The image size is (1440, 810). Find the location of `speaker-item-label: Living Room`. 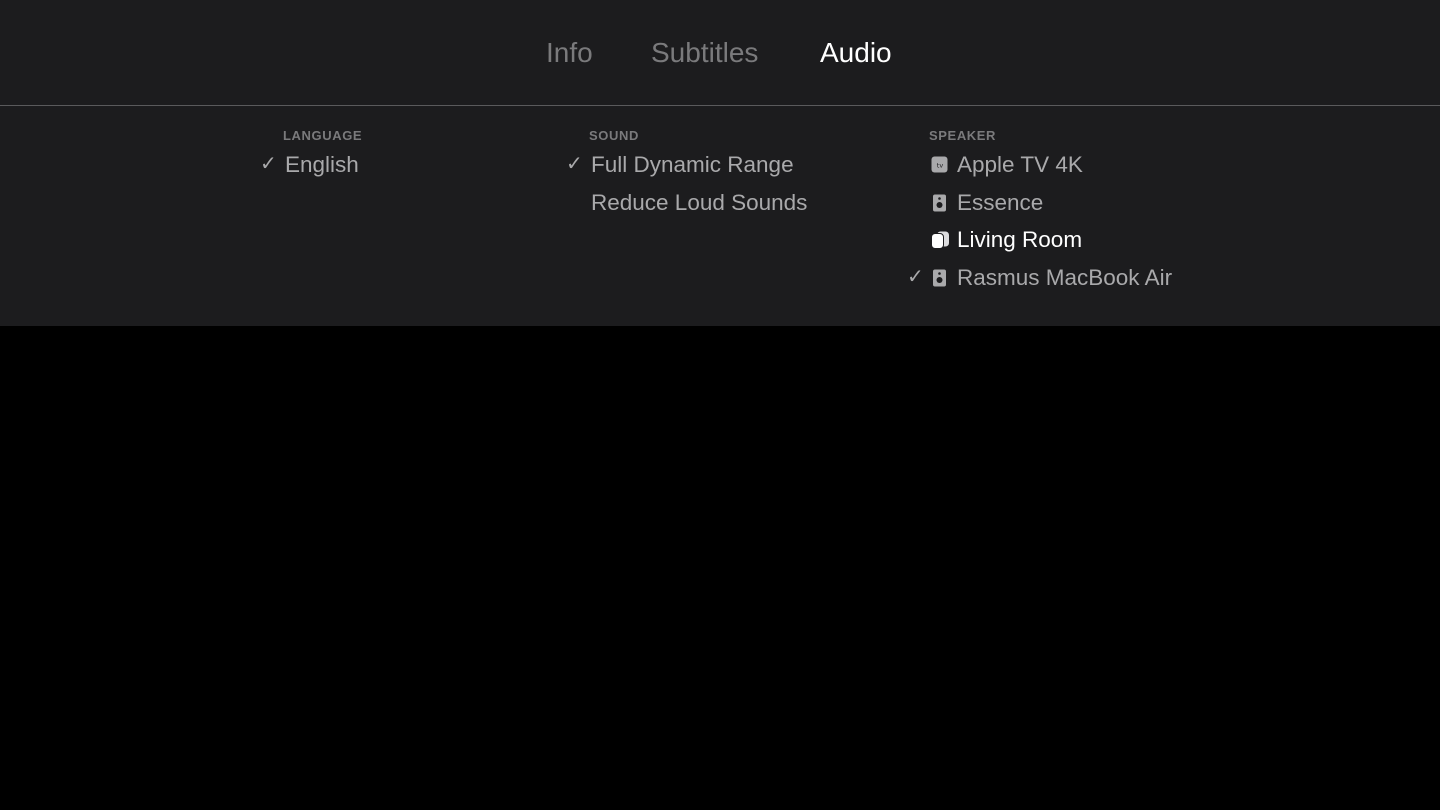

speaker-item-label: Living Room is located at coordinates (1020, 239).